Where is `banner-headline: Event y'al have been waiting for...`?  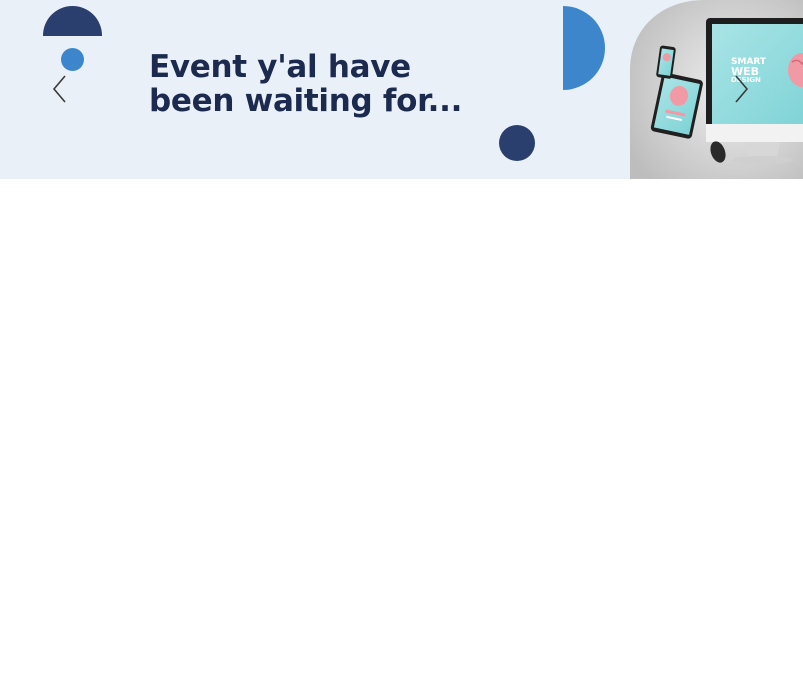 banner-headline: Event y'al have been waiting for... is located at coordinates (305, 84).